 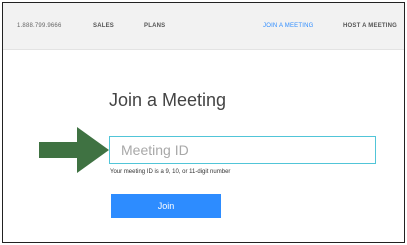 I want to click on page-title: Join a Meeting, so click(x=168, y=100).